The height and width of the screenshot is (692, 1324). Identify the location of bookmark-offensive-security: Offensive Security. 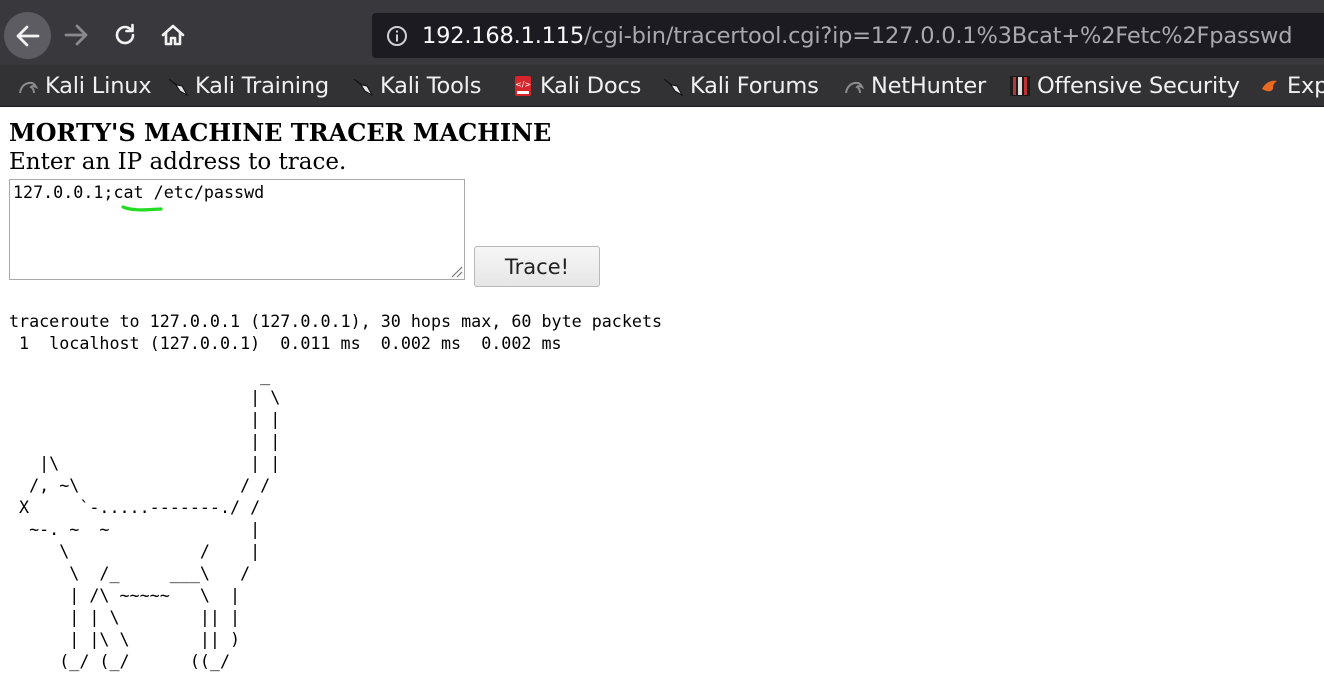
(1124, 85).